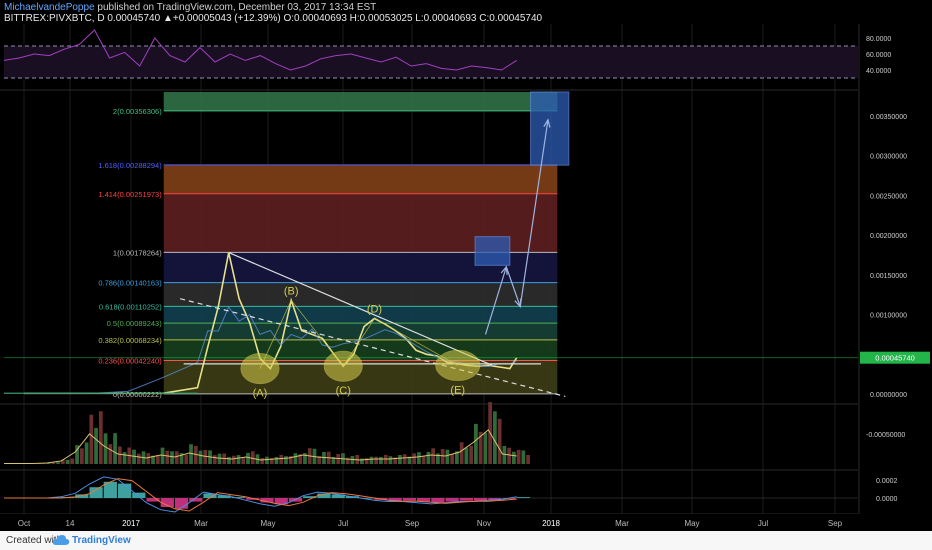 The width and height of the screenshot is (932, 550). What do you see at coordinates (431, 62) in the screenshot?
I see `rsi-band-fill` at bounding box center [431, 62].